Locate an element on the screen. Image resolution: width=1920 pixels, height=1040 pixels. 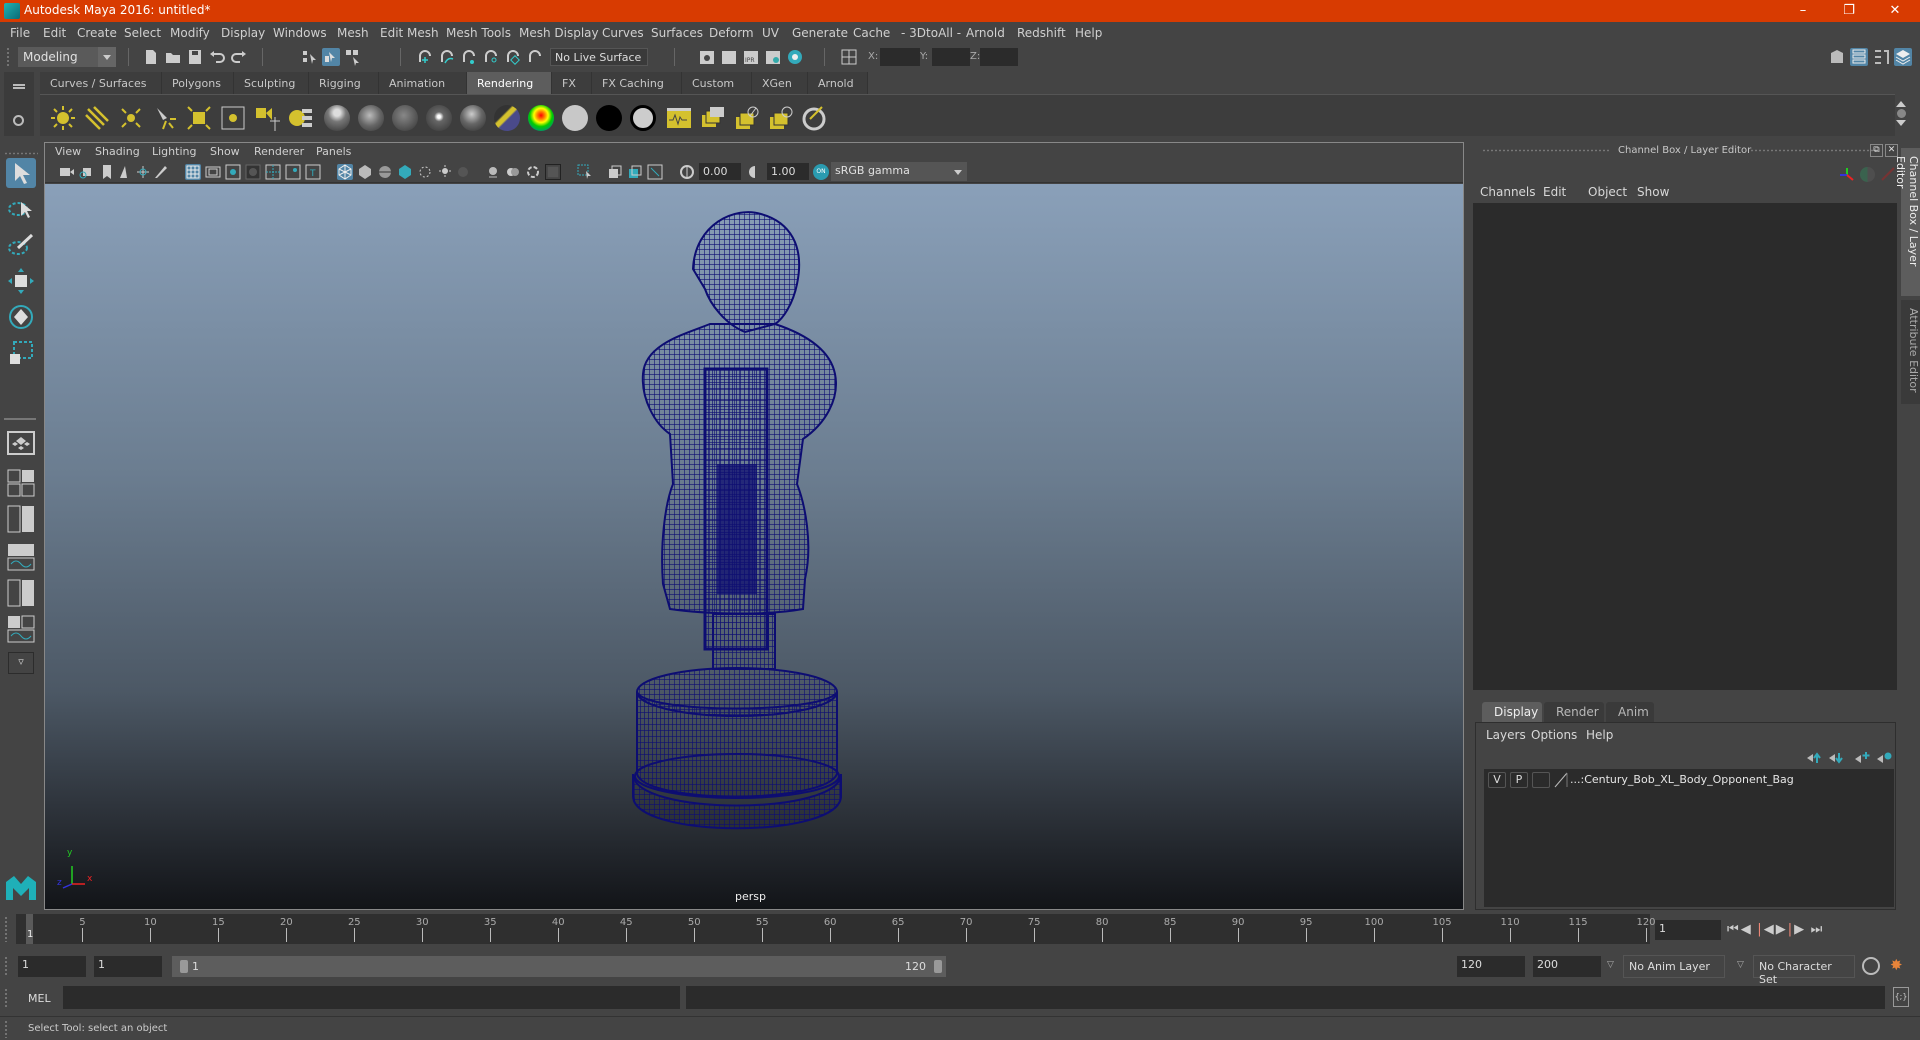
surface-shader-icon is located at coordinates (575, 118).